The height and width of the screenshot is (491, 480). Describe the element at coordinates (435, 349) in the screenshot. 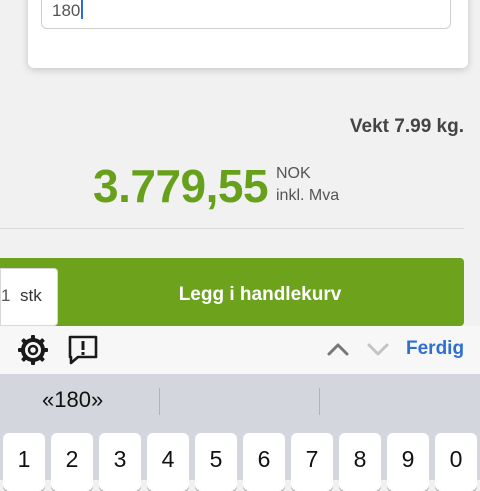

I see `done-button: Ferdig` at that location.